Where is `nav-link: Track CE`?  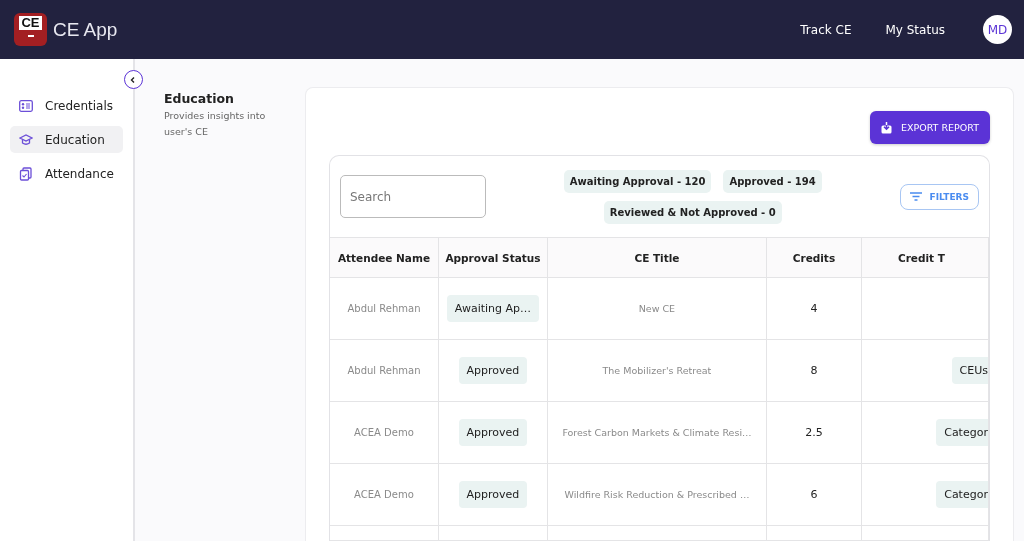 nav-link: Track CE is located at coordinates (826, 29).